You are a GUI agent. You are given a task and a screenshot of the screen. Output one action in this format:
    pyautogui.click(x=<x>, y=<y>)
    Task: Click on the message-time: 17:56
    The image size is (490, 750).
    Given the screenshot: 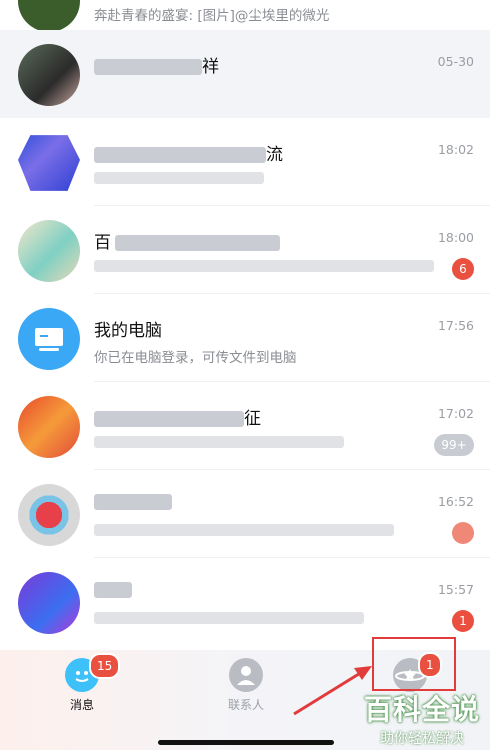 What is the action you would take?
    pyautogui.click(x=455, y=325)
    